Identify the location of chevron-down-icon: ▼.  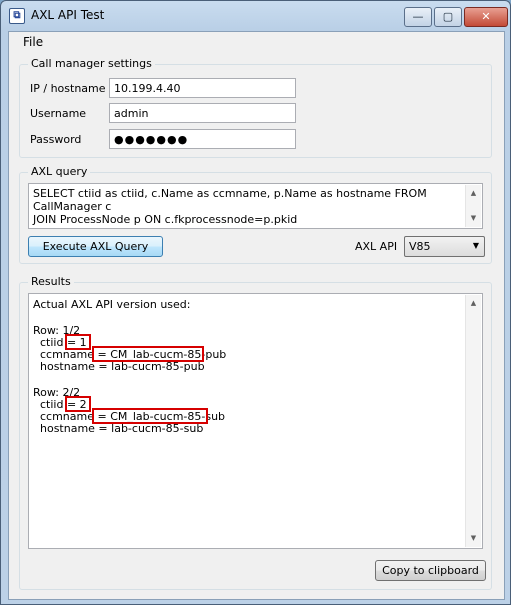
(475, 245).